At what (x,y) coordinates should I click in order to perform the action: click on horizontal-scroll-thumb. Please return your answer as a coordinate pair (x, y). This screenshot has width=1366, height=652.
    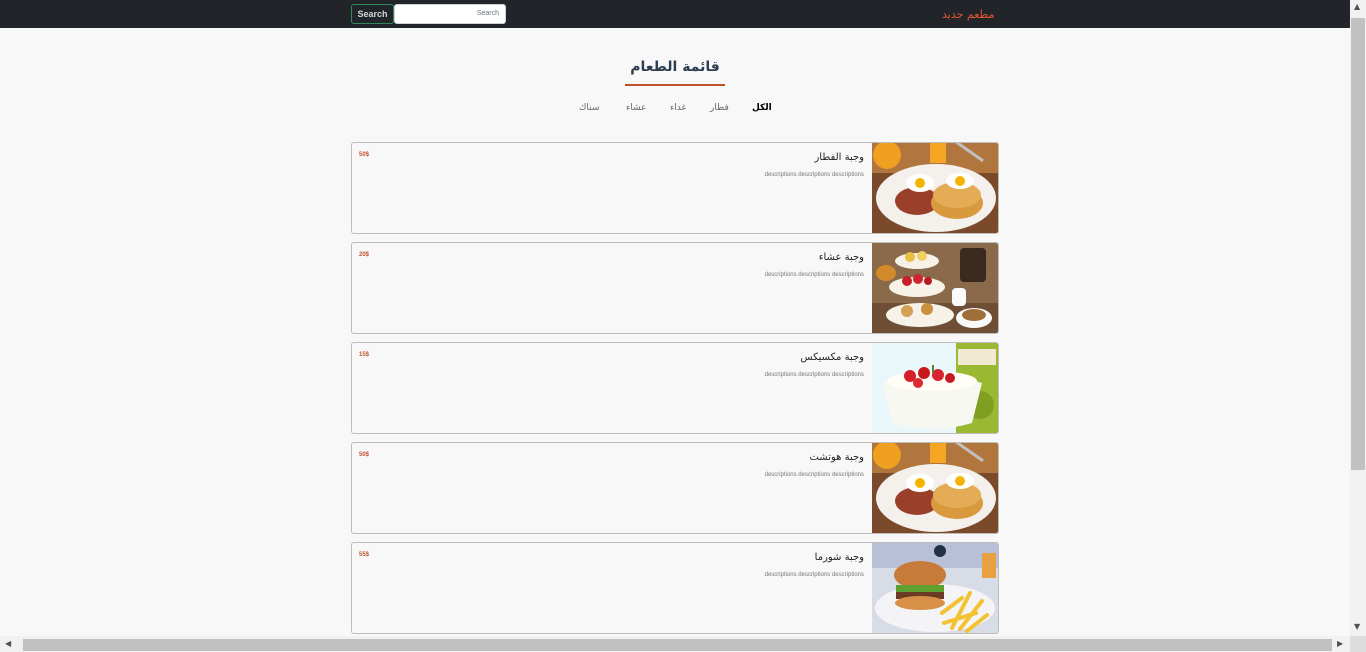
    Looking at the image, I should click on (677, 645).